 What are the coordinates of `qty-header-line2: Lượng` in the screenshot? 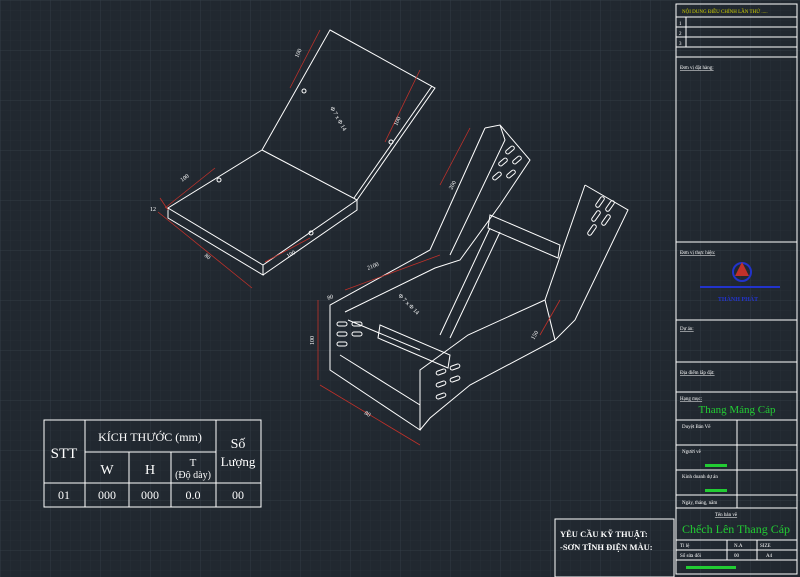 It's located at (238, 461).